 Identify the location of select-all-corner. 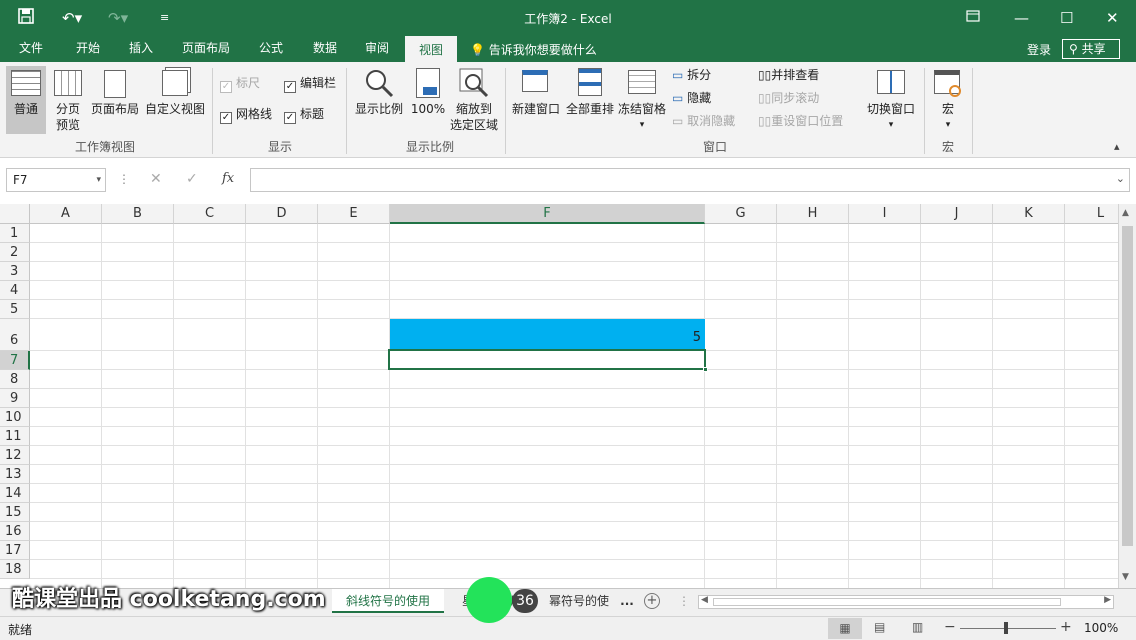
(15, 214).